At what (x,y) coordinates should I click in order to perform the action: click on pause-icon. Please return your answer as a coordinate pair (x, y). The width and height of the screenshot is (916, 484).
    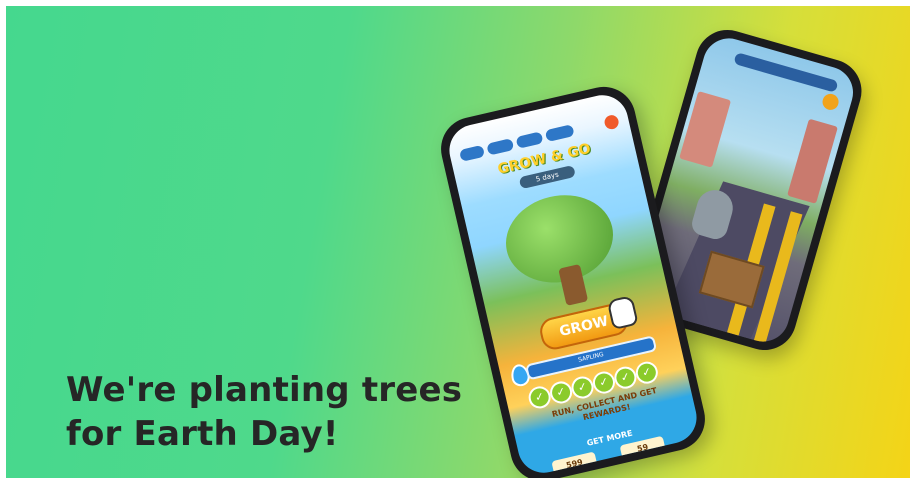
    Looking at the image, I should click on (830, 101).